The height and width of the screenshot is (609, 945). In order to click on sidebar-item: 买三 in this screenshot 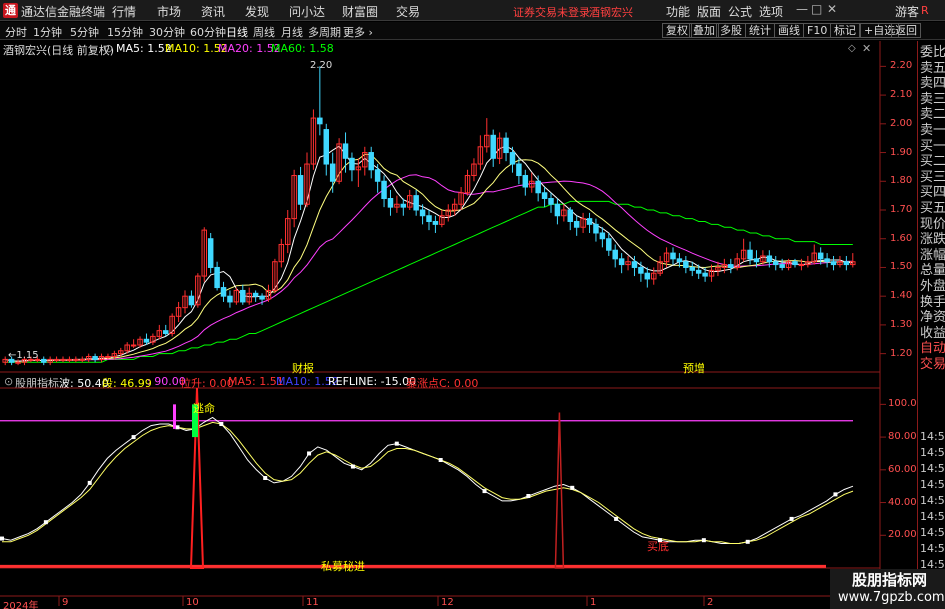, I will do `click(932, 177)`.